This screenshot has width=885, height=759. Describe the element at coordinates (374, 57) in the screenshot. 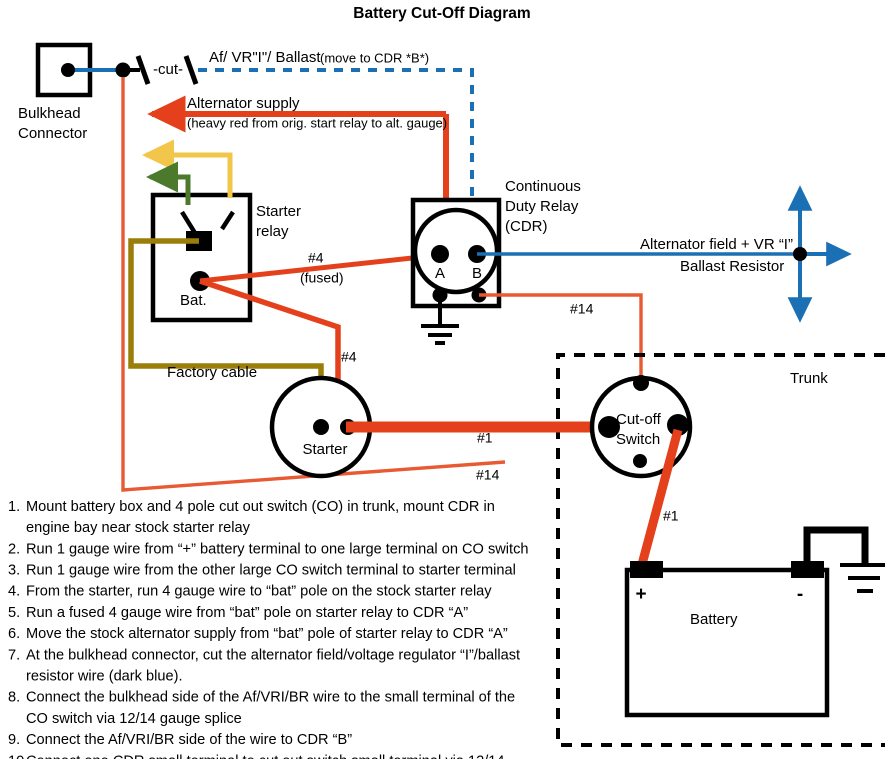

I see `af-vr-ballast-note: (move to CDR *B*)` at that location.